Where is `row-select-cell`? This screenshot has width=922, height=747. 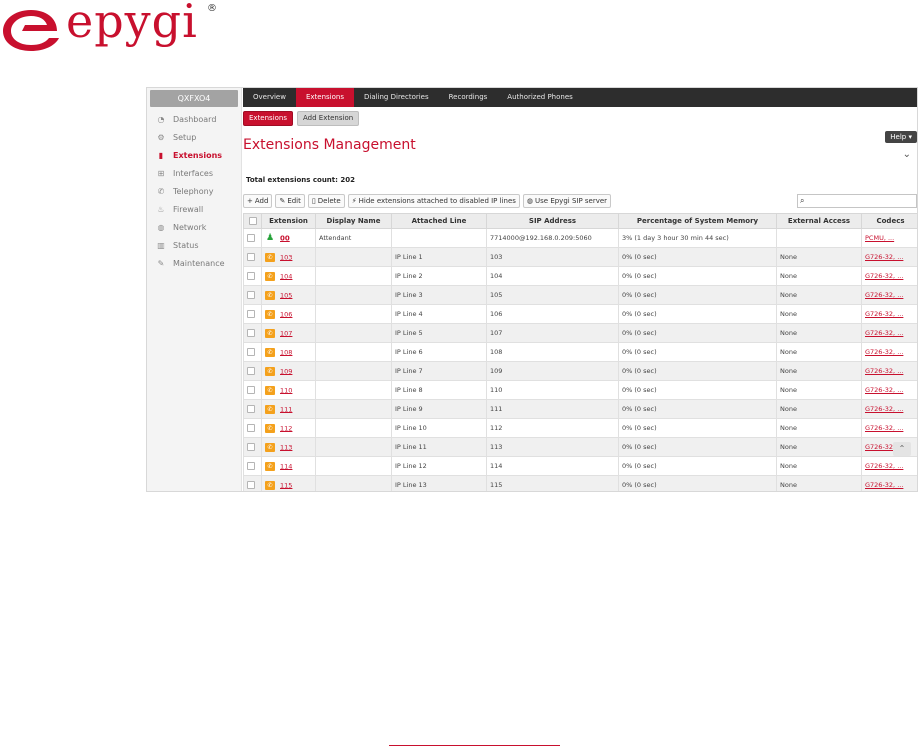
row-select-cell is located at coordinates (252, 390).